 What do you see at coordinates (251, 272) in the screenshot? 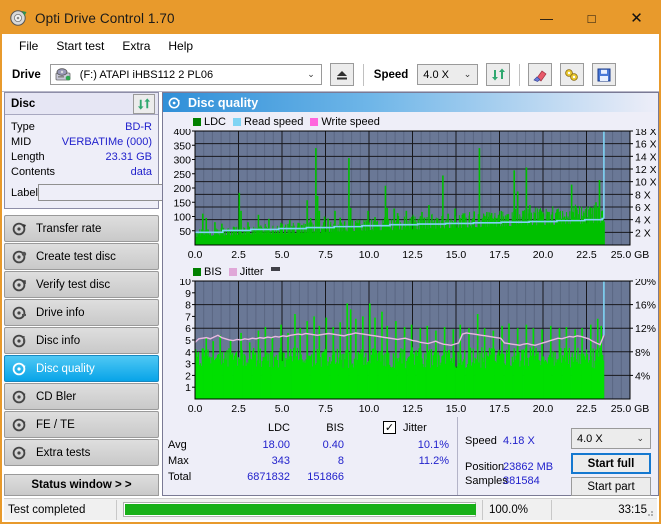
I see `legend-label: Jitter` at bounding box center [251, 272].